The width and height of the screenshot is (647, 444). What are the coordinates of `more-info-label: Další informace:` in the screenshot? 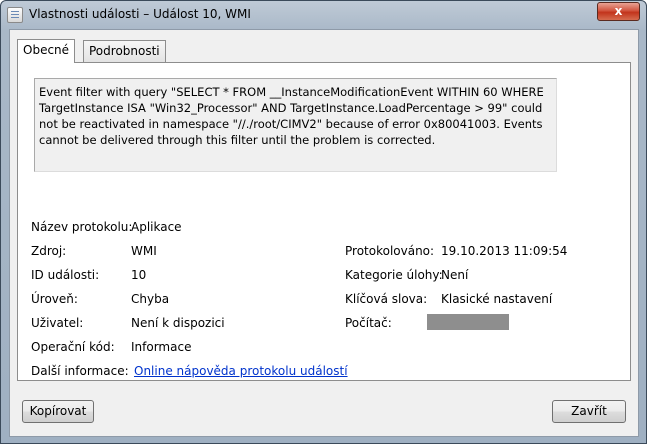 It's located at (80, 371).